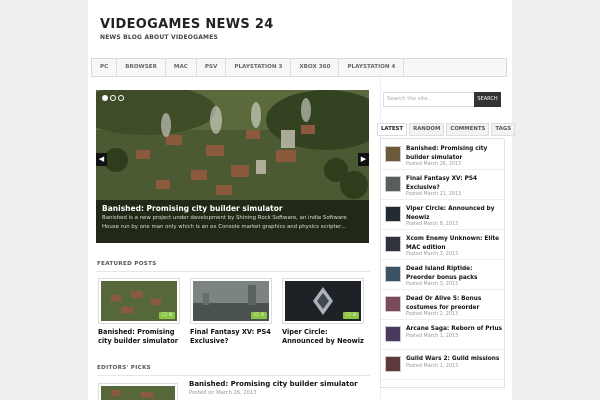 The height and width of the screenshot is (400, 600). What do you see at coordinates (127, 264) in the screenshot?
I see `featured-posts-heading: FEATURED POSTS` at bounding box center [127, 264].